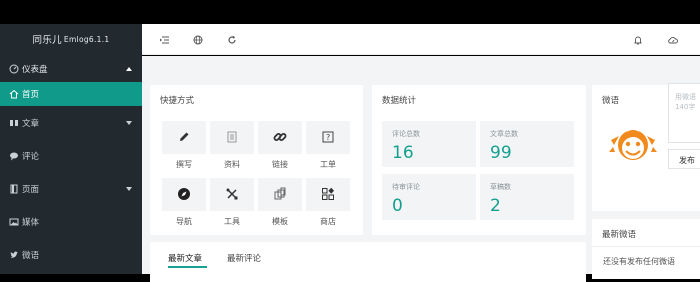  I want to click on globe-icon, so click(198, 40).